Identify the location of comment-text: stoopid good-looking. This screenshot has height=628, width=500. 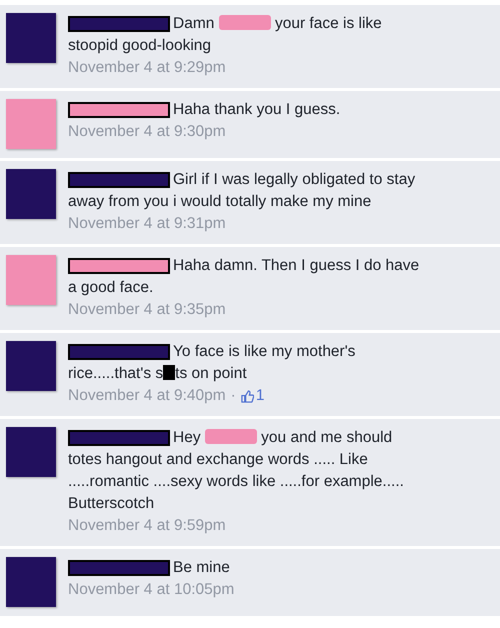
(140, 46).